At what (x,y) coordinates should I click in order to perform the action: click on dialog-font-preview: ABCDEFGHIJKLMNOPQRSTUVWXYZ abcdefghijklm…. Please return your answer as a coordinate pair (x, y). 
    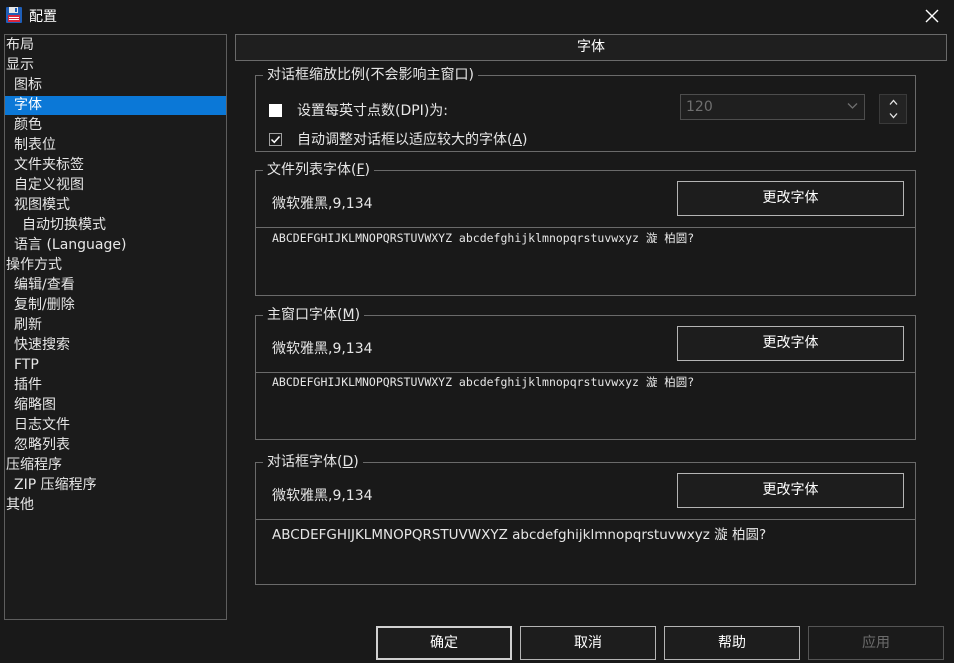
    Looking at the image, I should click on (519, 535).